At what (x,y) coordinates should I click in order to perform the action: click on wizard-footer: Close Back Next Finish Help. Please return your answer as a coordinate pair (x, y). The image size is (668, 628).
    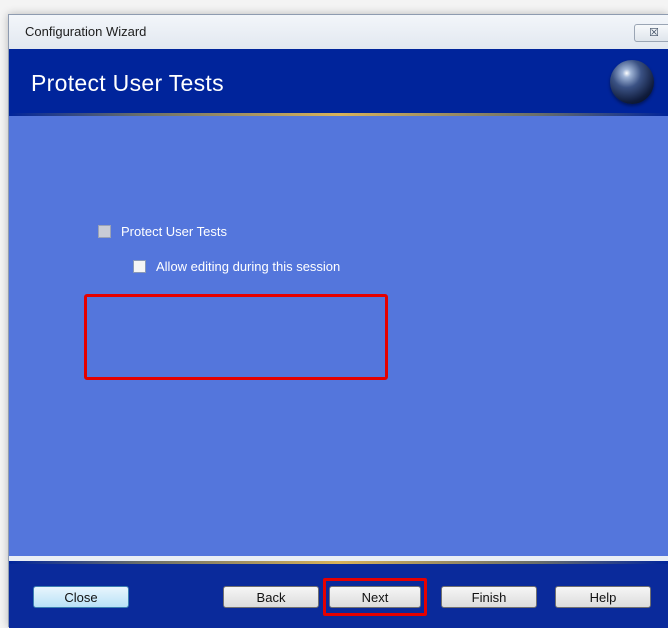
    Looking at the image, I should click on (338, 596).